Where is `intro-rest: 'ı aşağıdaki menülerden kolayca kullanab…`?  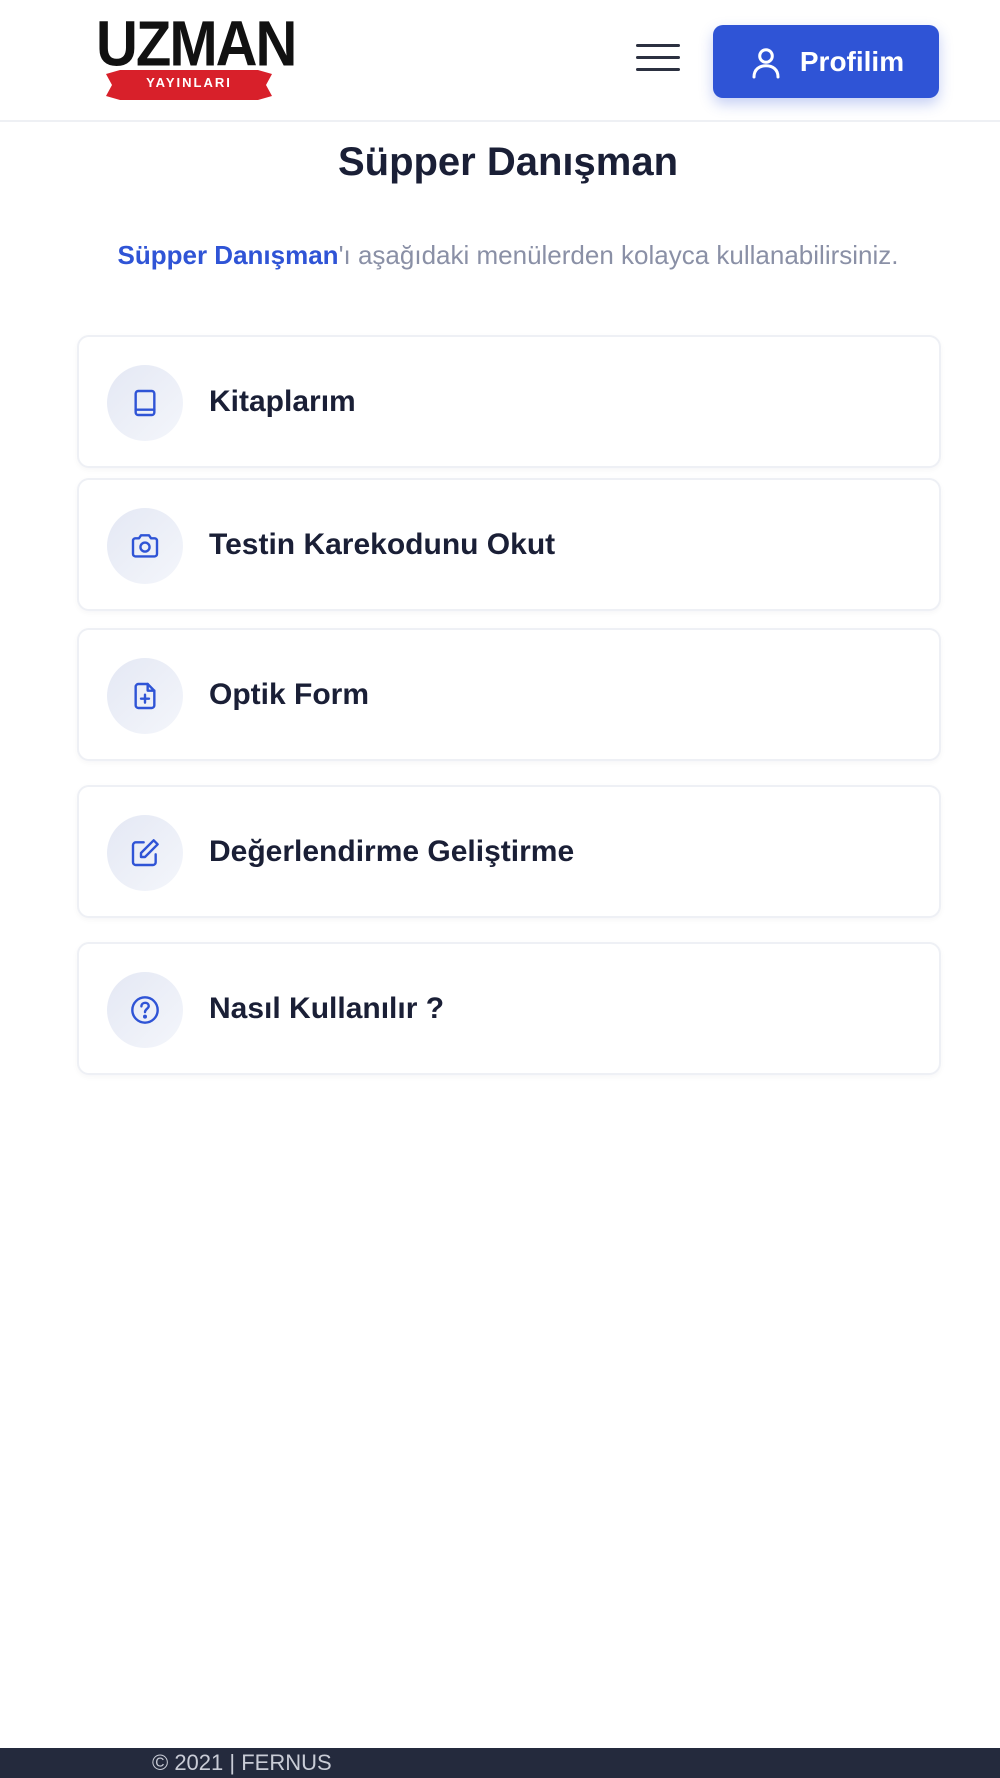
intro-rest: 'ı aşağıdaki menülerden kolayca kullanab… is located at coordinates (618, 255).